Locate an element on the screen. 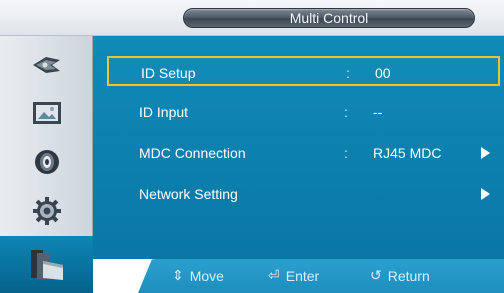 This screenshot has height=293, width=504. picture-icon is located at coordinates (47, 64).